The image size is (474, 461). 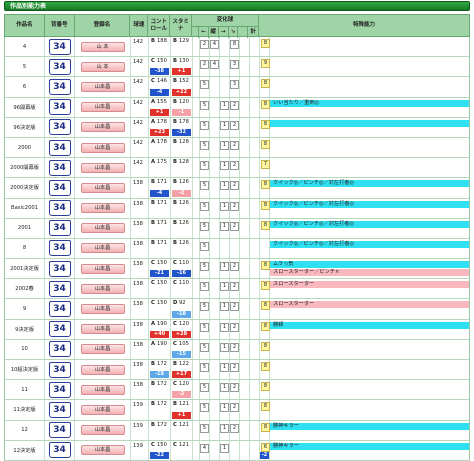 What do you see at coordinates (369, 273) in the screenshot?
I see `special-ability: スロースターター／ピンチ×` at bounding box center [369, 273].